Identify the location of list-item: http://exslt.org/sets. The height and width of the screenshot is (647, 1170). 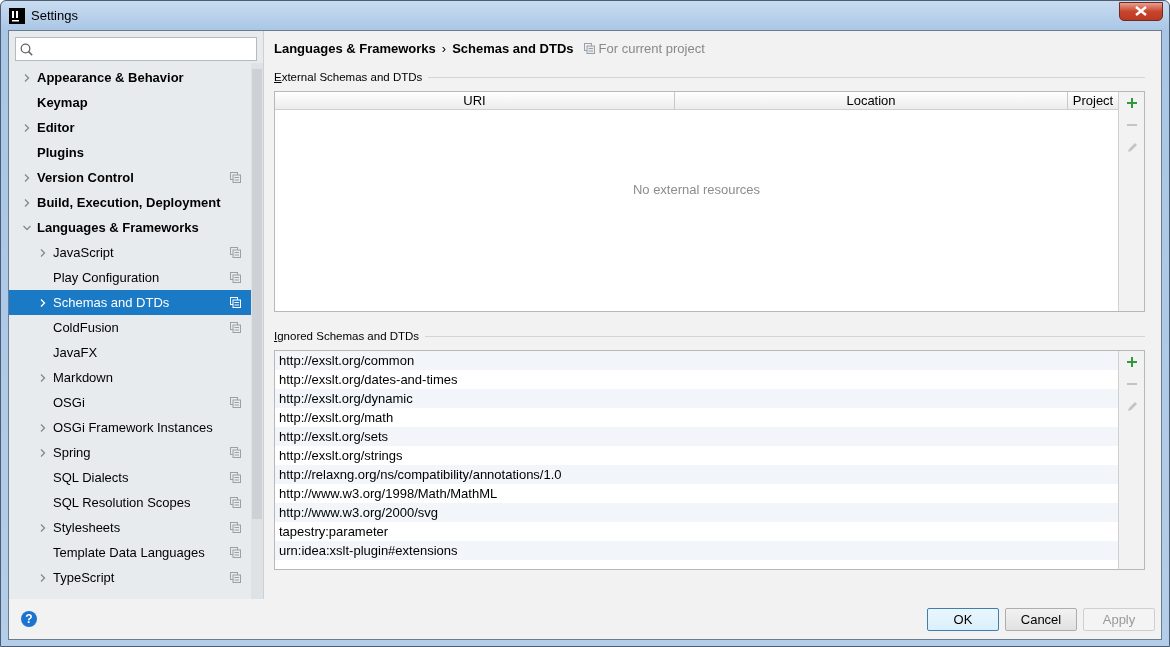
(696, 436).